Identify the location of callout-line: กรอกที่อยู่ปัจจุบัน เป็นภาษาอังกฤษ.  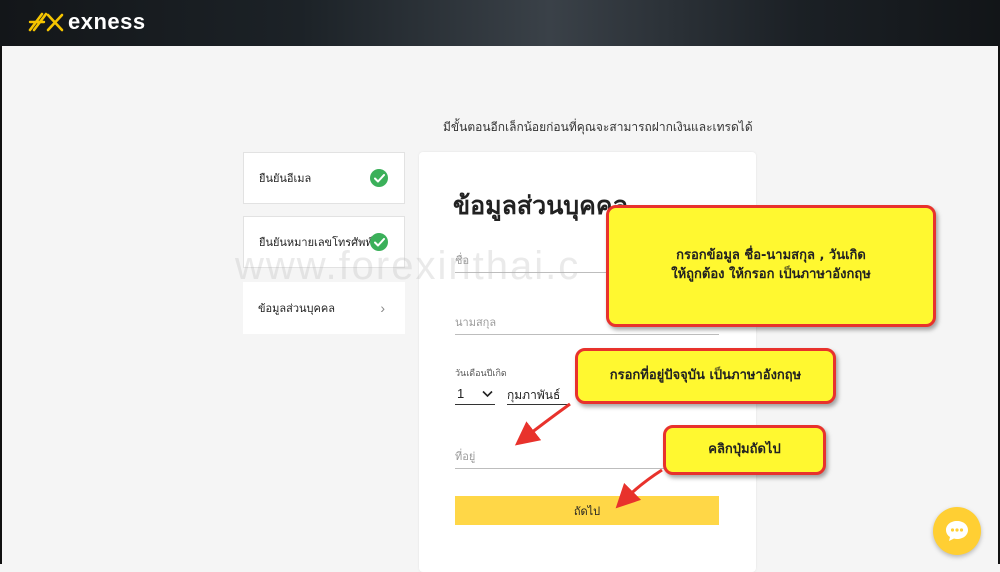
(705, 375).